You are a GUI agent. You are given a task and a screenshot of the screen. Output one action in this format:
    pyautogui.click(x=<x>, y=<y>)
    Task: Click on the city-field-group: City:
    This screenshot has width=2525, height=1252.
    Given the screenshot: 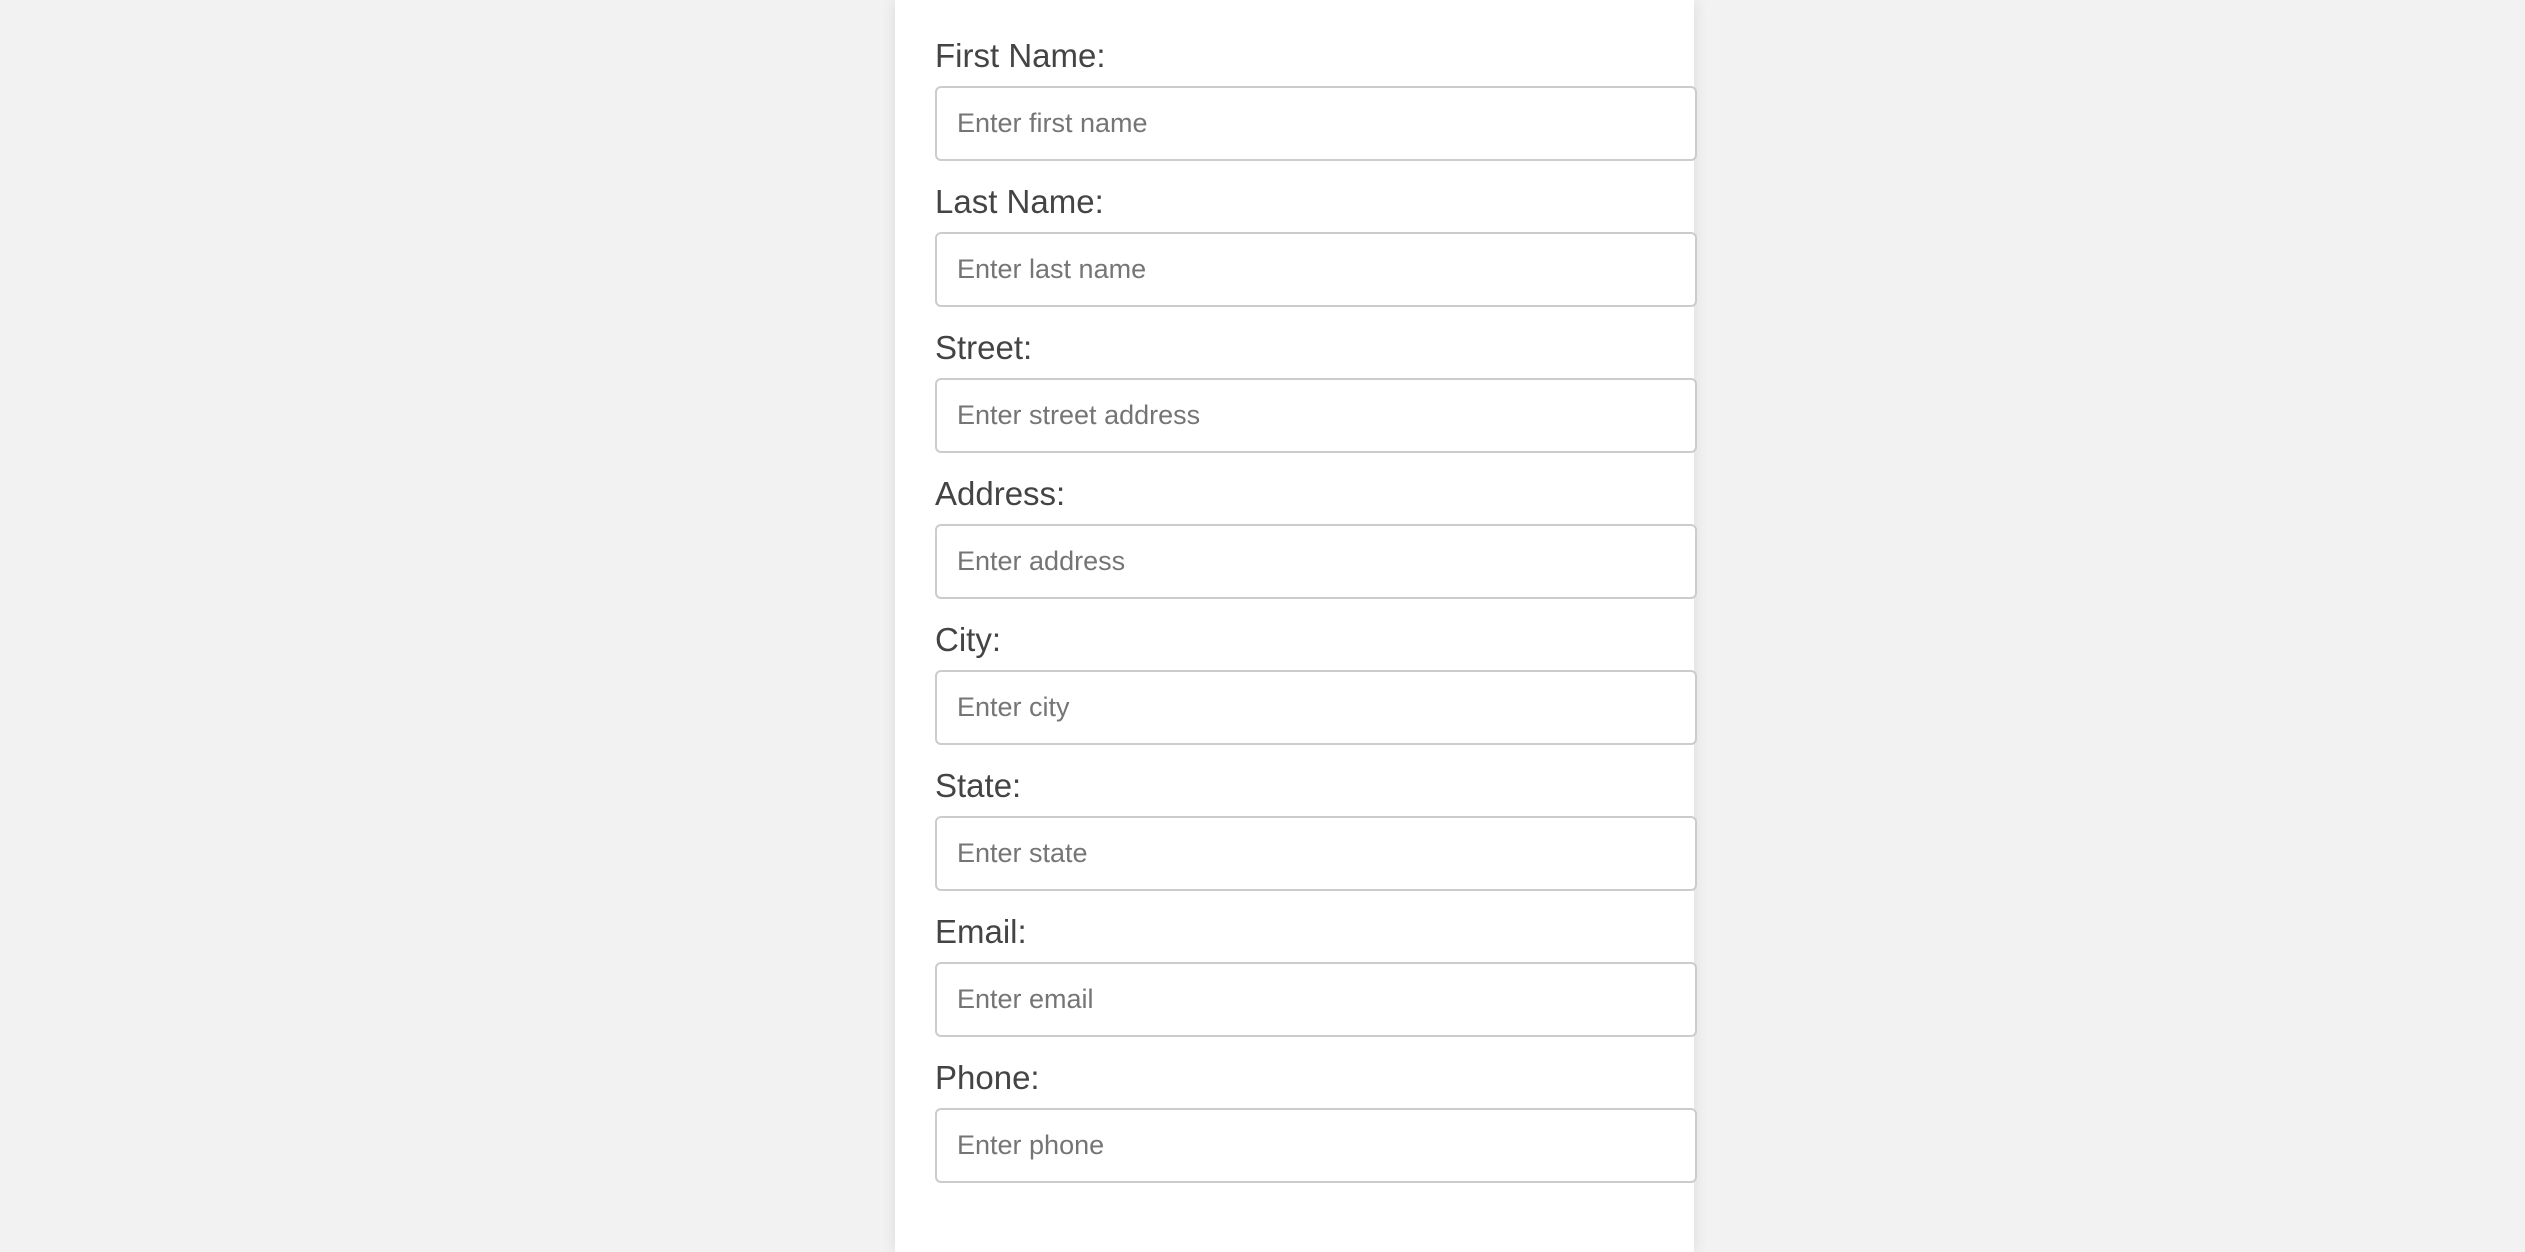 What is the action you would take?
    pyautogui.click(x=1316, y=694)
    